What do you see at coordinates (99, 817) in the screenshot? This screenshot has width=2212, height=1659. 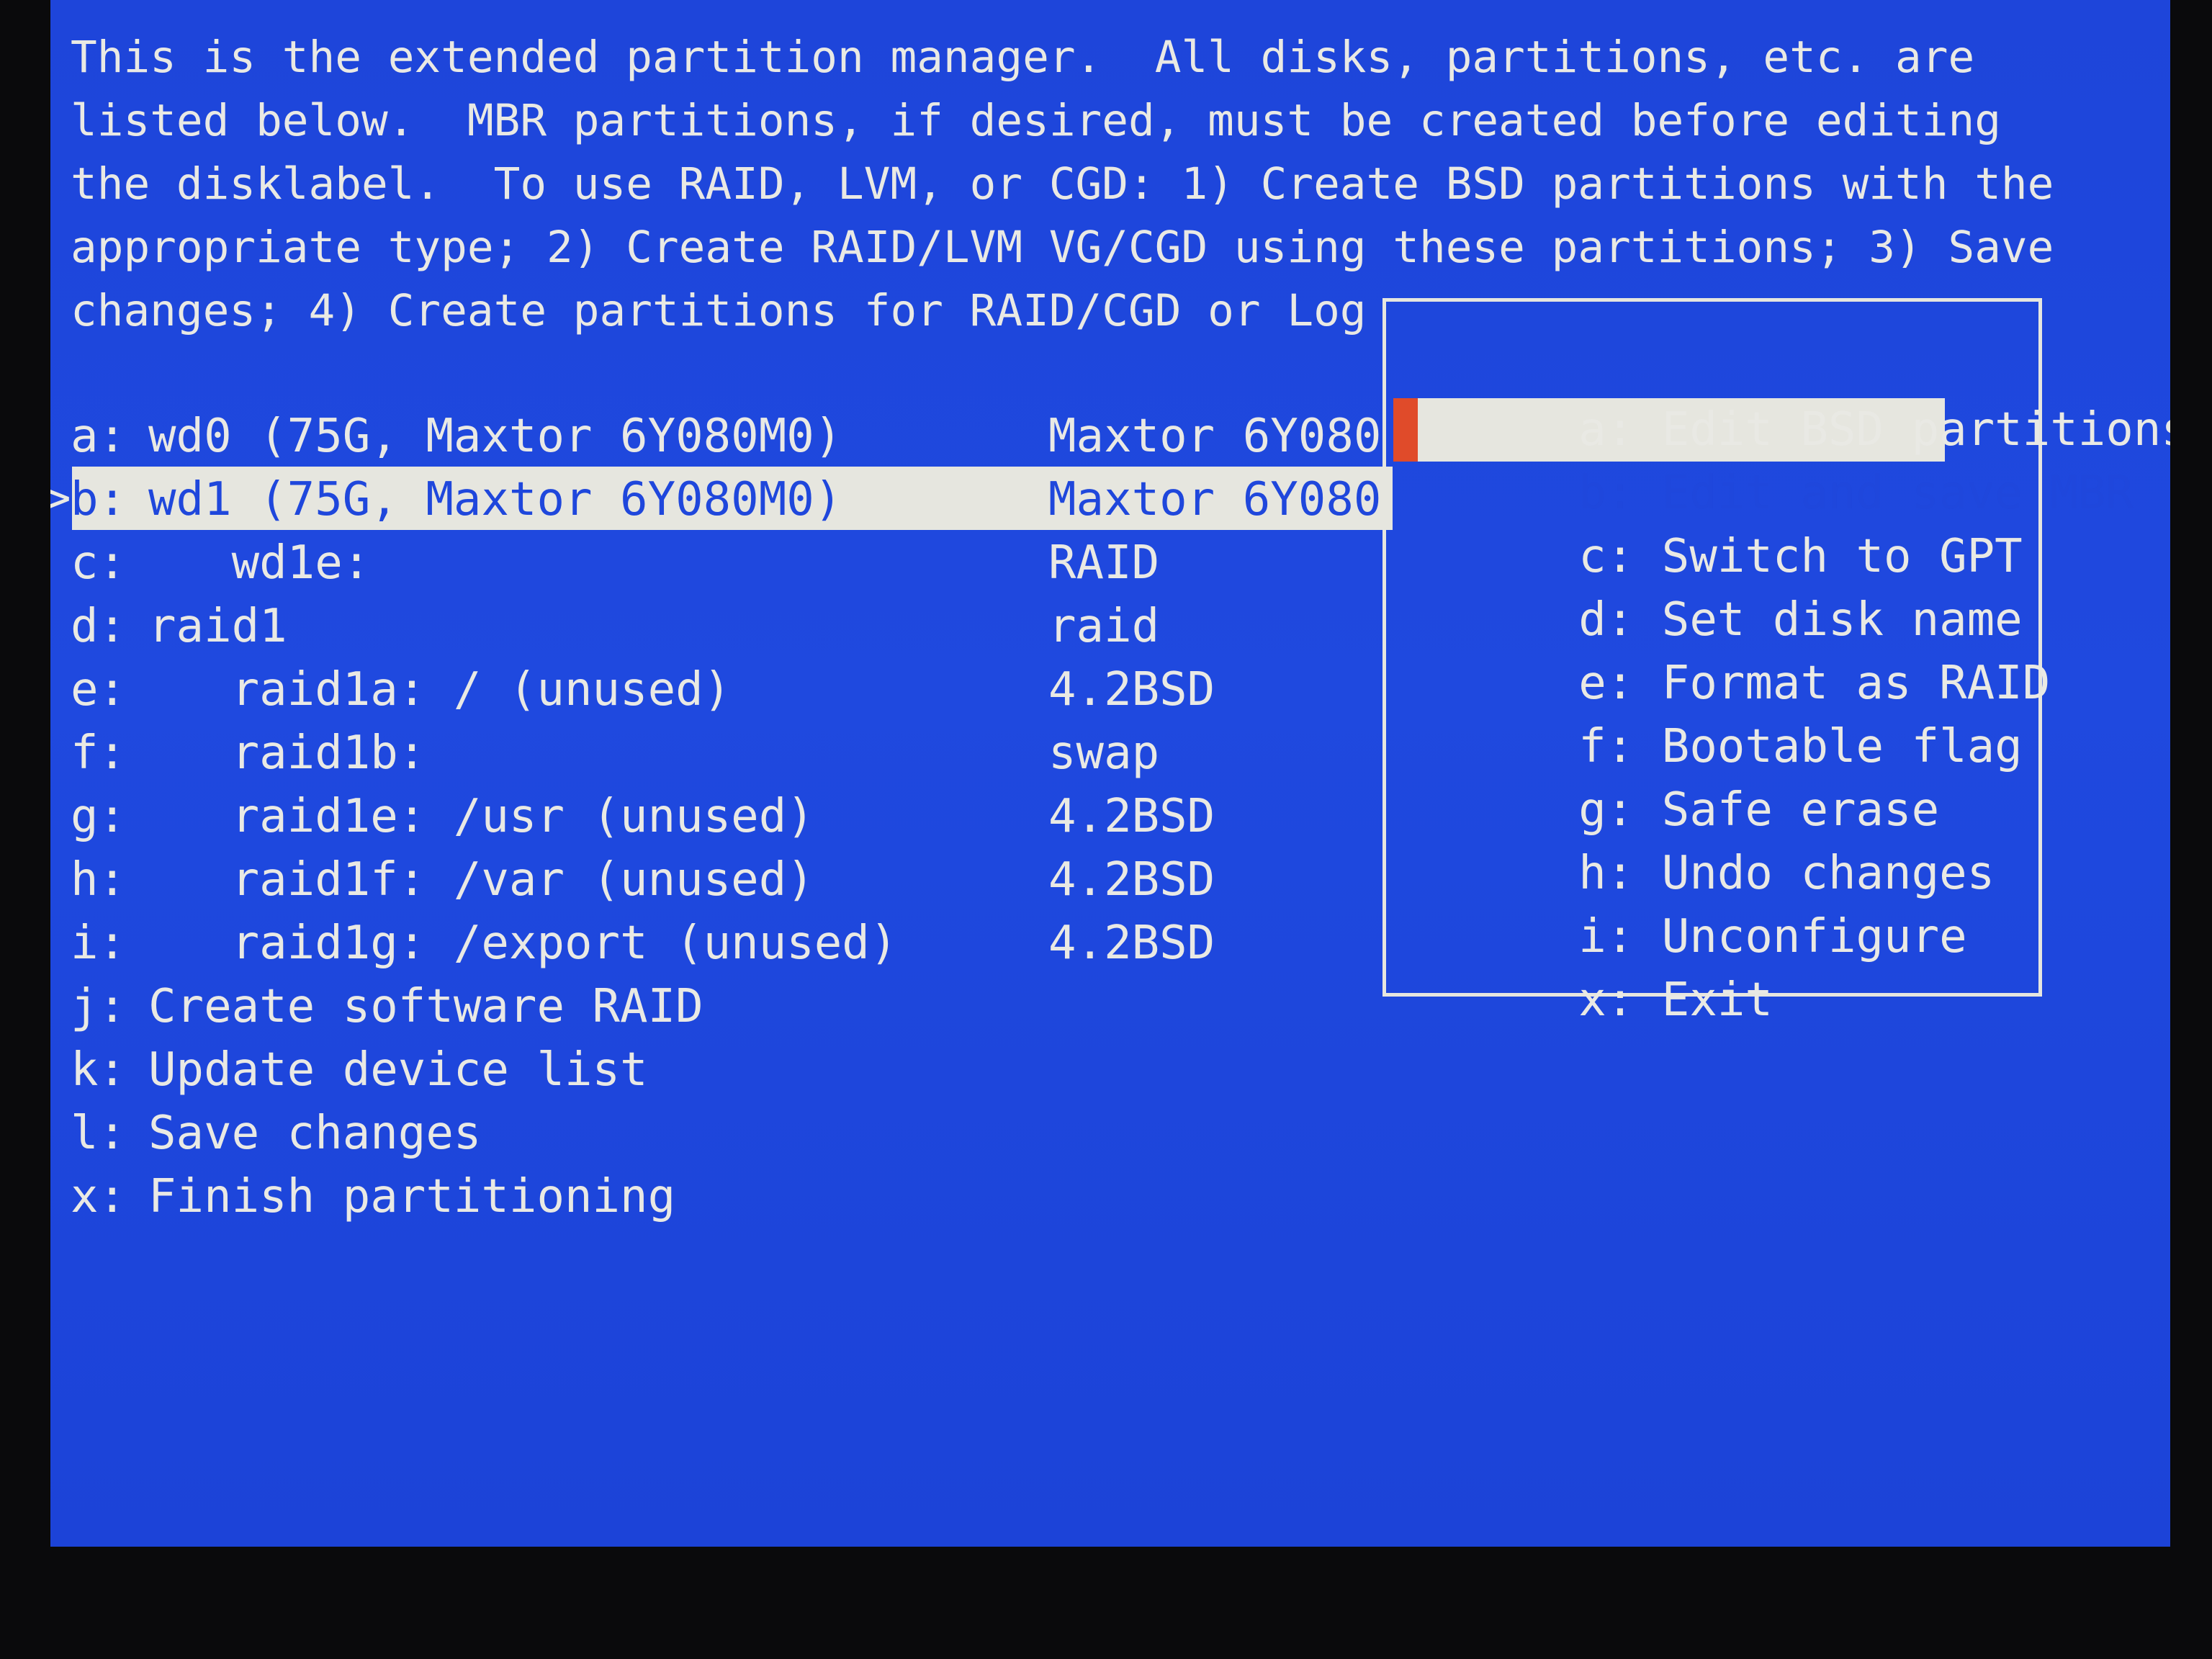 I see `row-key: g:` at bounding box center [99, 817].